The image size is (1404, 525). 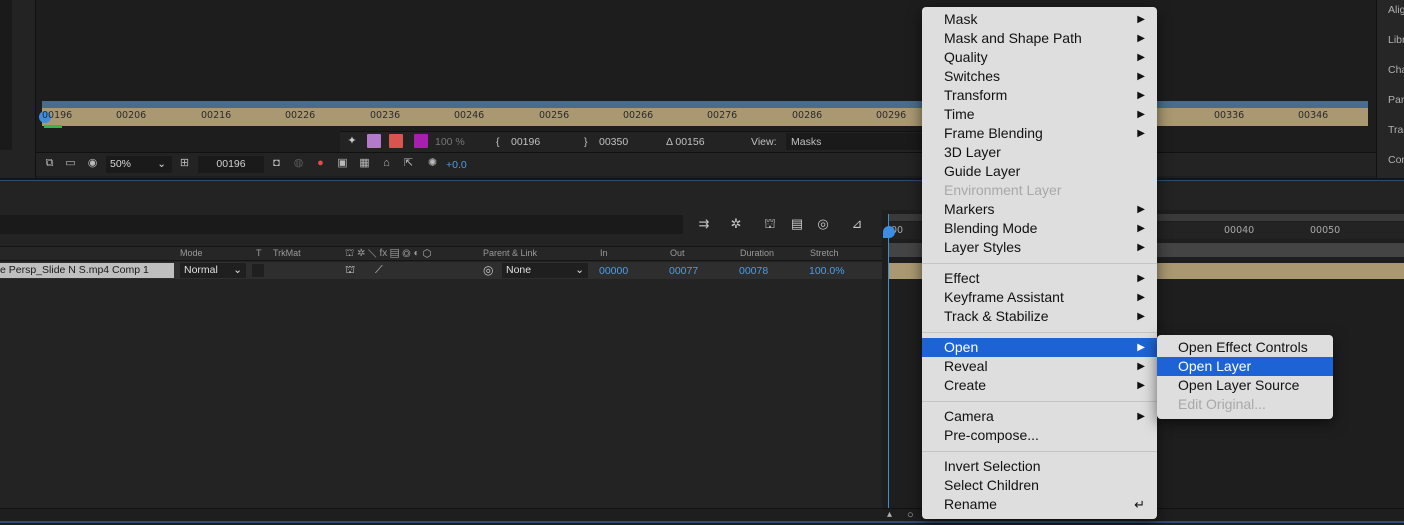 I want to click on menu-item-effect: Effect ▶, so click(x=1039, y=278).